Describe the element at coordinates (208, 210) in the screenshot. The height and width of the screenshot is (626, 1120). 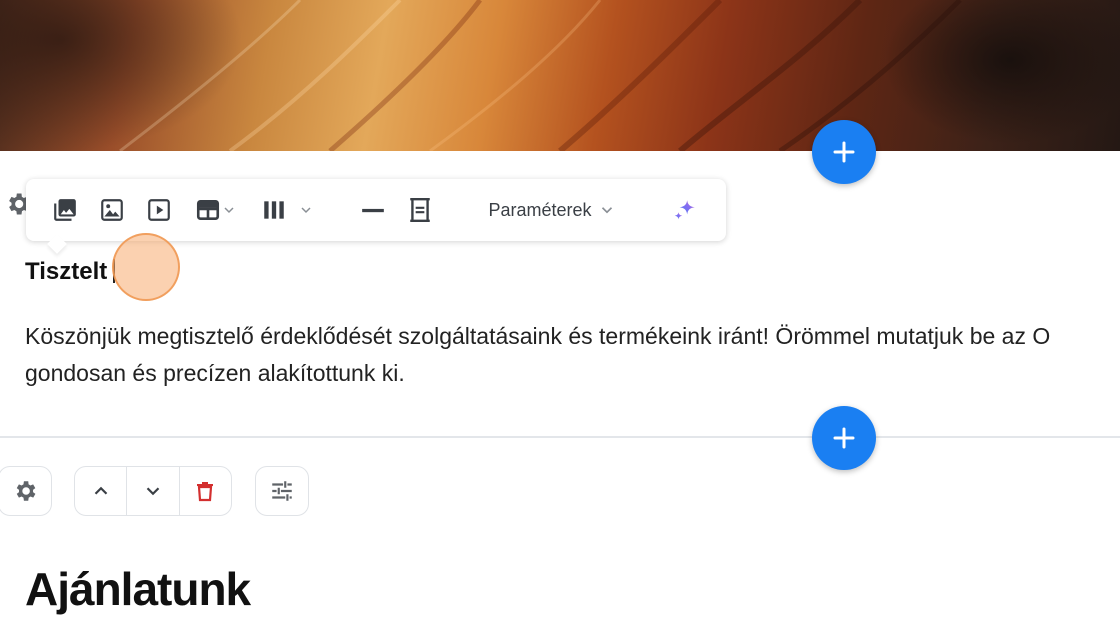
I see `table-icon` at that location.